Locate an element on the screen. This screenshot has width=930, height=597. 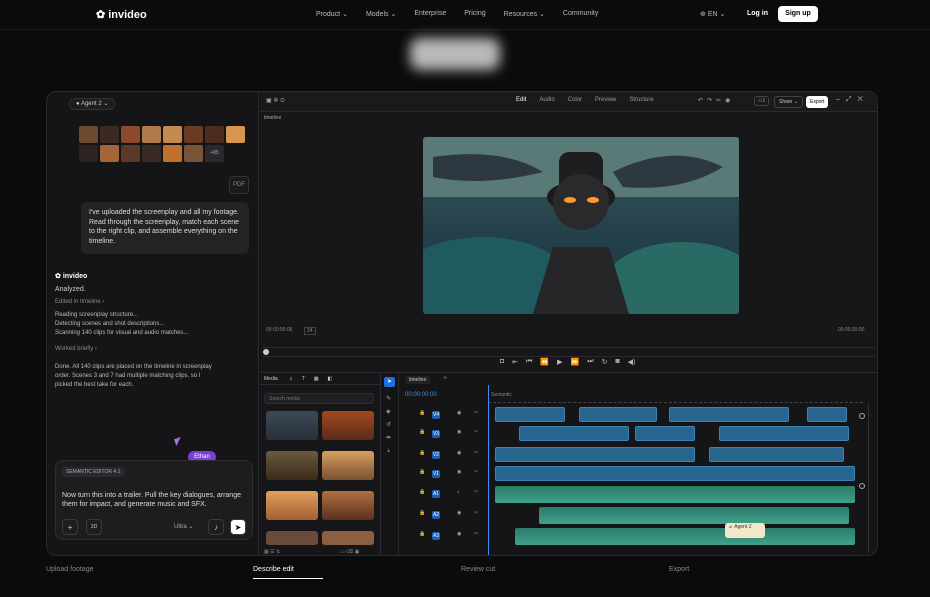
nav-product: Product ⌄ is located at coordinates (332, 14).